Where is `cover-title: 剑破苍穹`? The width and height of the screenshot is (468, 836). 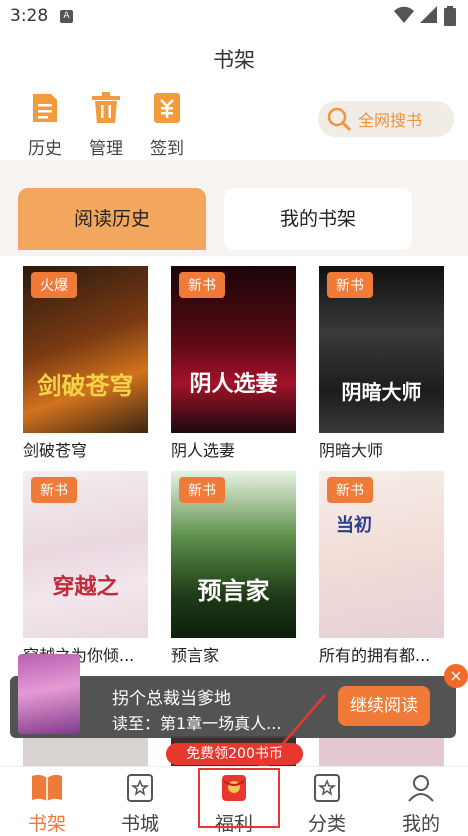
cover-title: 剑破苍穹 is located at coordinates (85, 386).